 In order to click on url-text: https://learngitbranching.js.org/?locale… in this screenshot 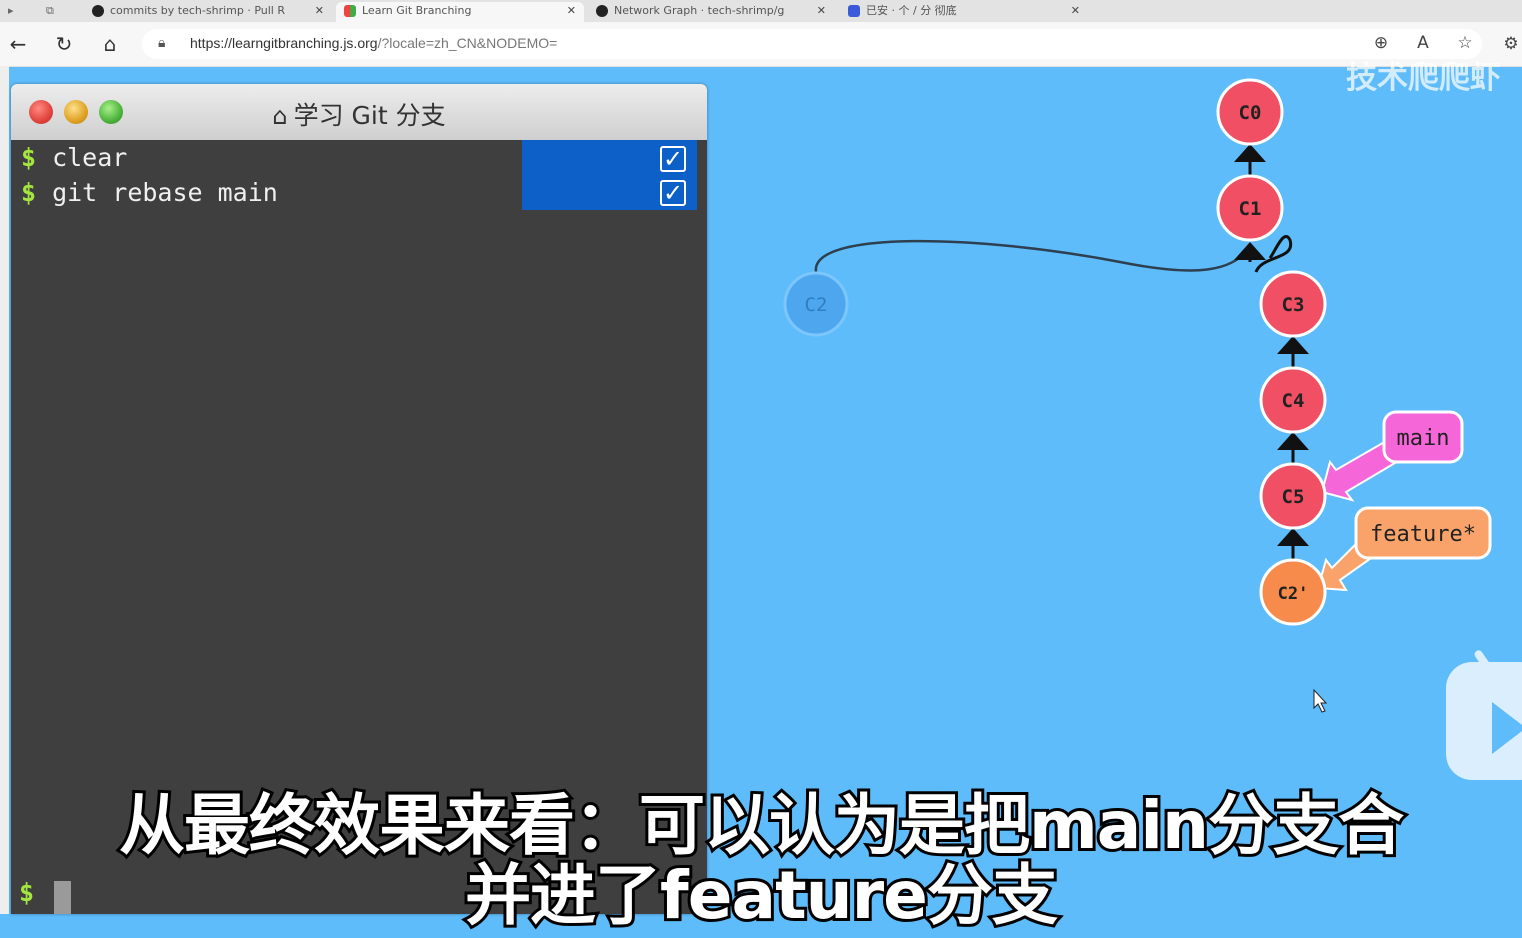, I will do `click(373, 43)`.